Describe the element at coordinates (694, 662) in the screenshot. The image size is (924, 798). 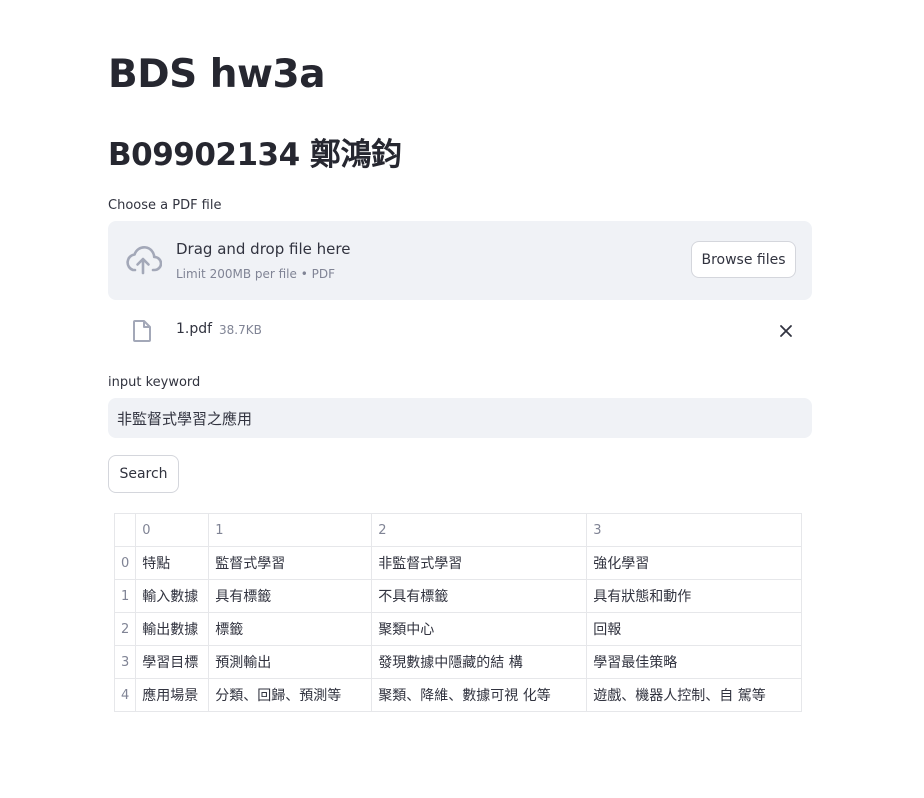
I see `table-cell: 學習最佳策略` at that location.